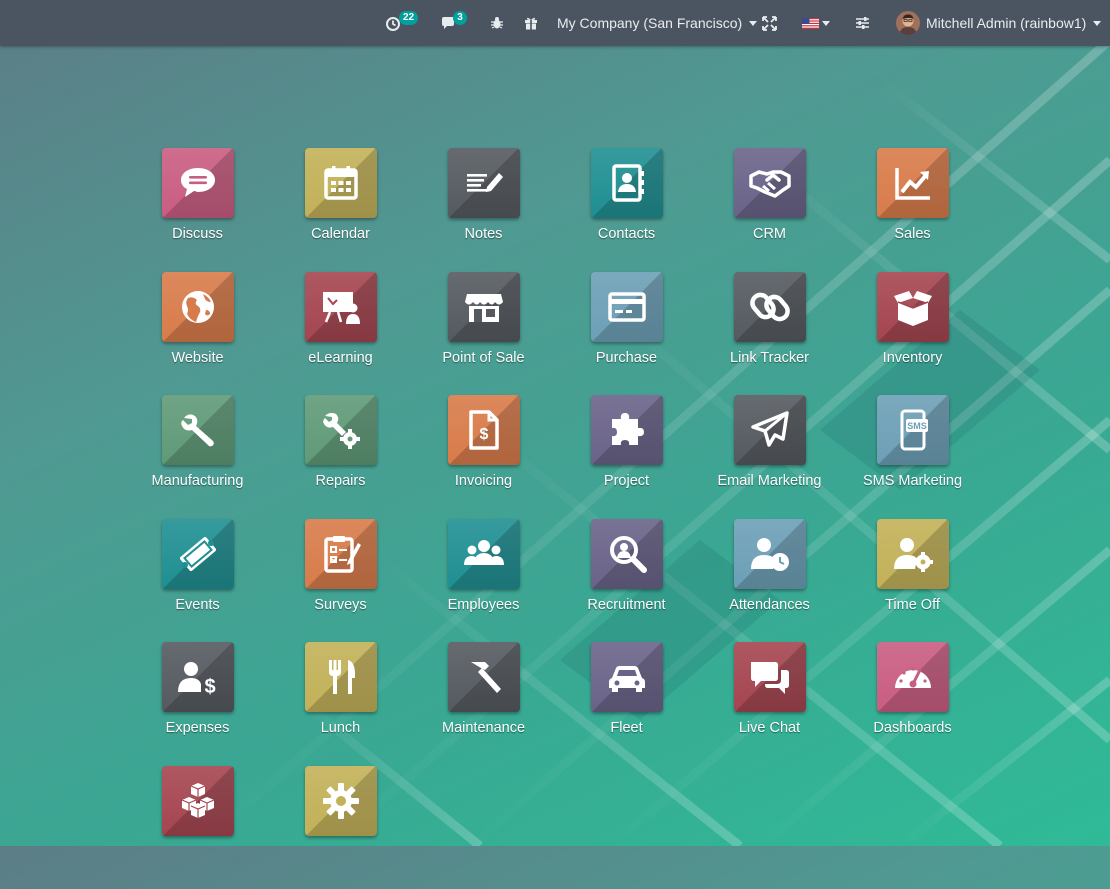 The height and width of the screenshot is (889, 1110). What do you see at coordinates (198, 481) in the screenshot?
I see `app-label: Manufacturing` at bounding box center [198, 481].